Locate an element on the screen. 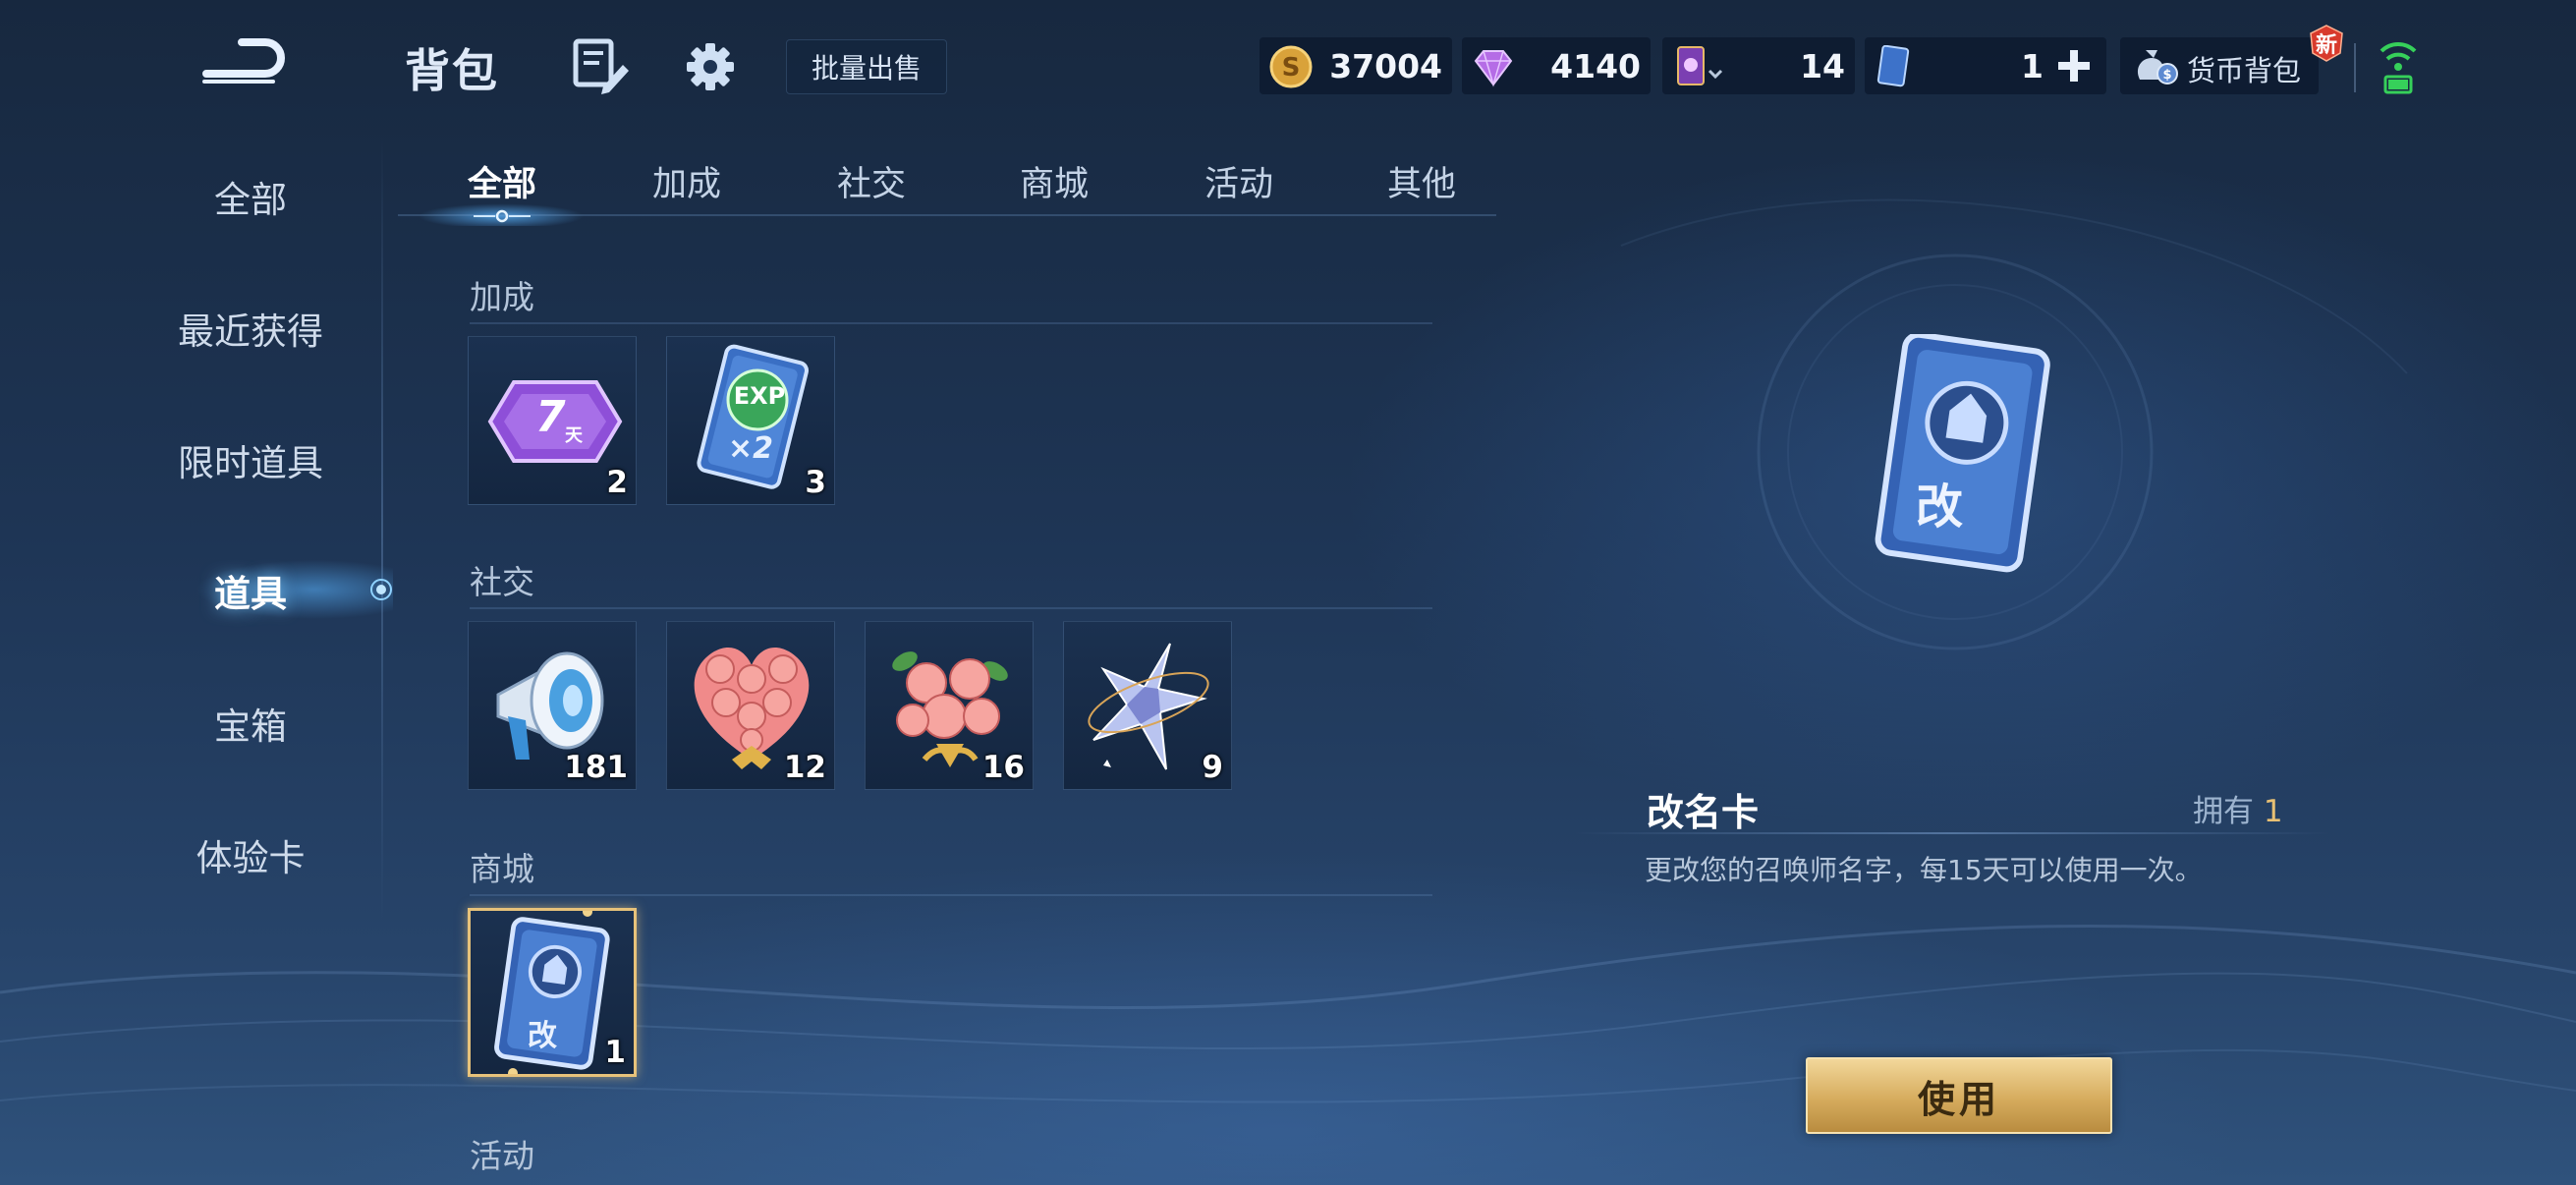  tab-other: 其他 is located at coordinates (1421, 181).